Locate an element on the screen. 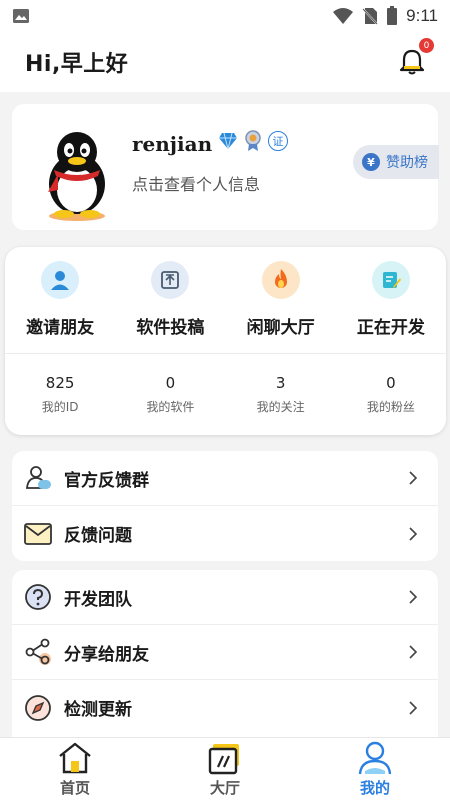 The width and height of the screenshot is (450, 800). image-icon is located at coordinates (21, 16).